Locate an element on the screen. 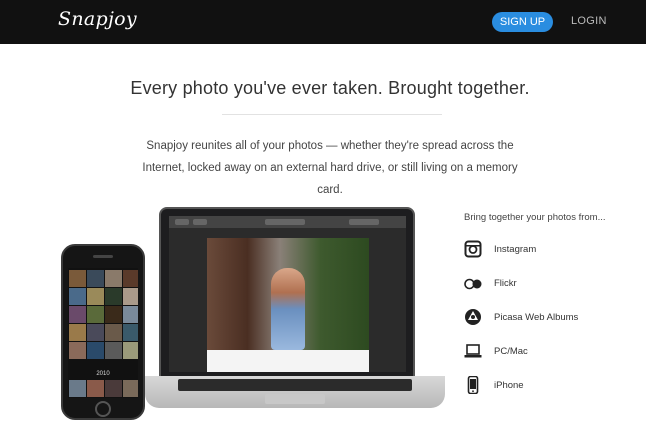 The image size is (646, 430). sign-up-button: SIGN UP is located at coordinates (522, 22).